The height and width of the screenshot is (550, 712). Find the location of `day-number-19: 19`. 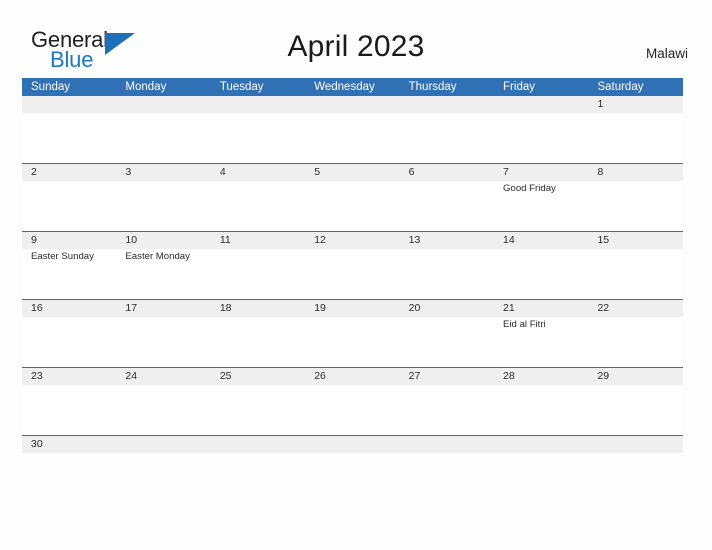

day-number-19: 19 is located at coordinates (352, 308).